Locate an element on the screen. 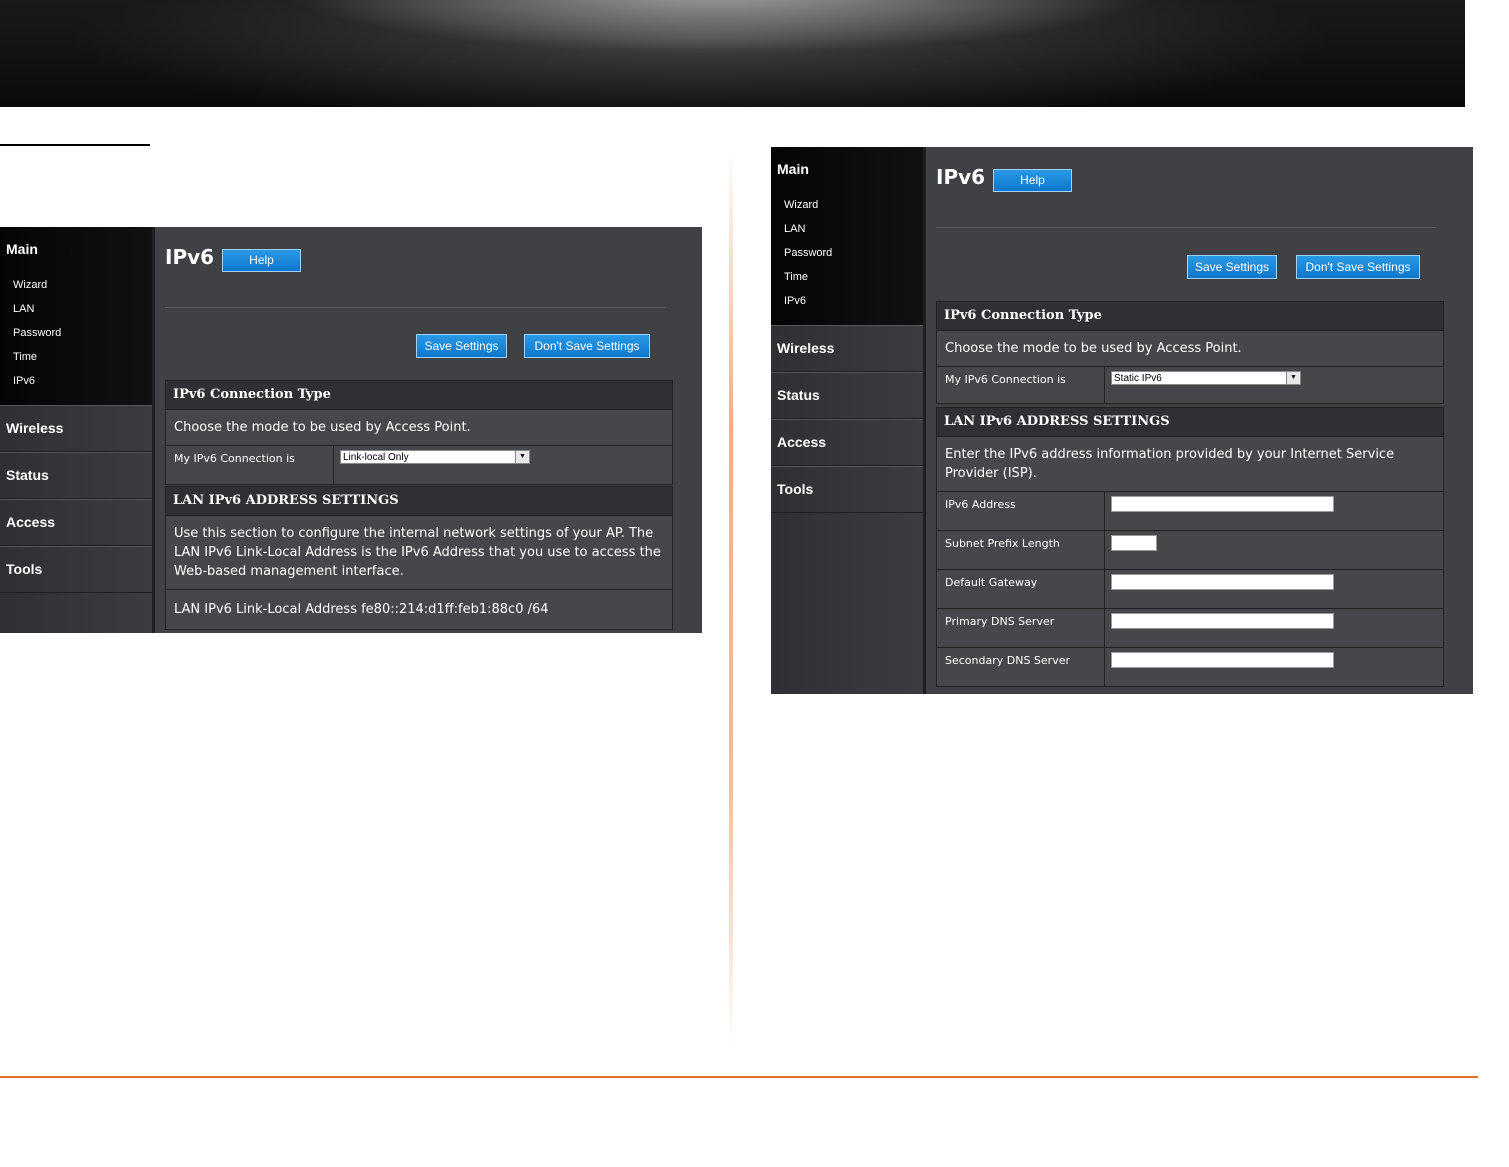 The width and height of the screenshot is (1509, 1167). connection-type-row: My IPv6 Connection is Static IPv6 ▼ is located at coordinates (1190, 385).